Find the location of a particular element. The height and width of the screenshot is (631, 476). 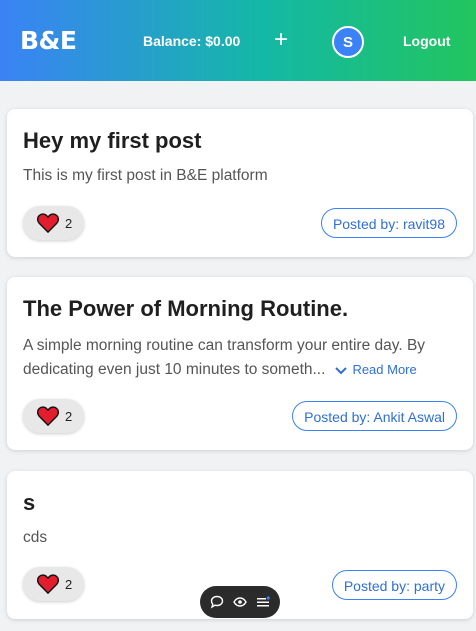

read-more-link: Read More is located at coordinates (376, 369).